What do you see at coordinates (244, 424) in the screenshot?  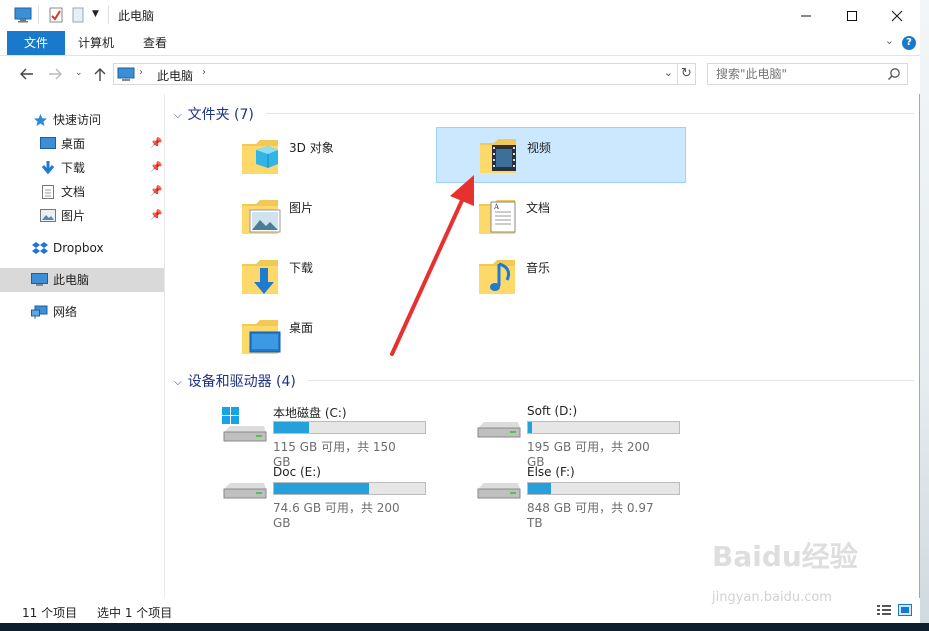 I see `windows-drive-icon` at bounding box center [244, 424].